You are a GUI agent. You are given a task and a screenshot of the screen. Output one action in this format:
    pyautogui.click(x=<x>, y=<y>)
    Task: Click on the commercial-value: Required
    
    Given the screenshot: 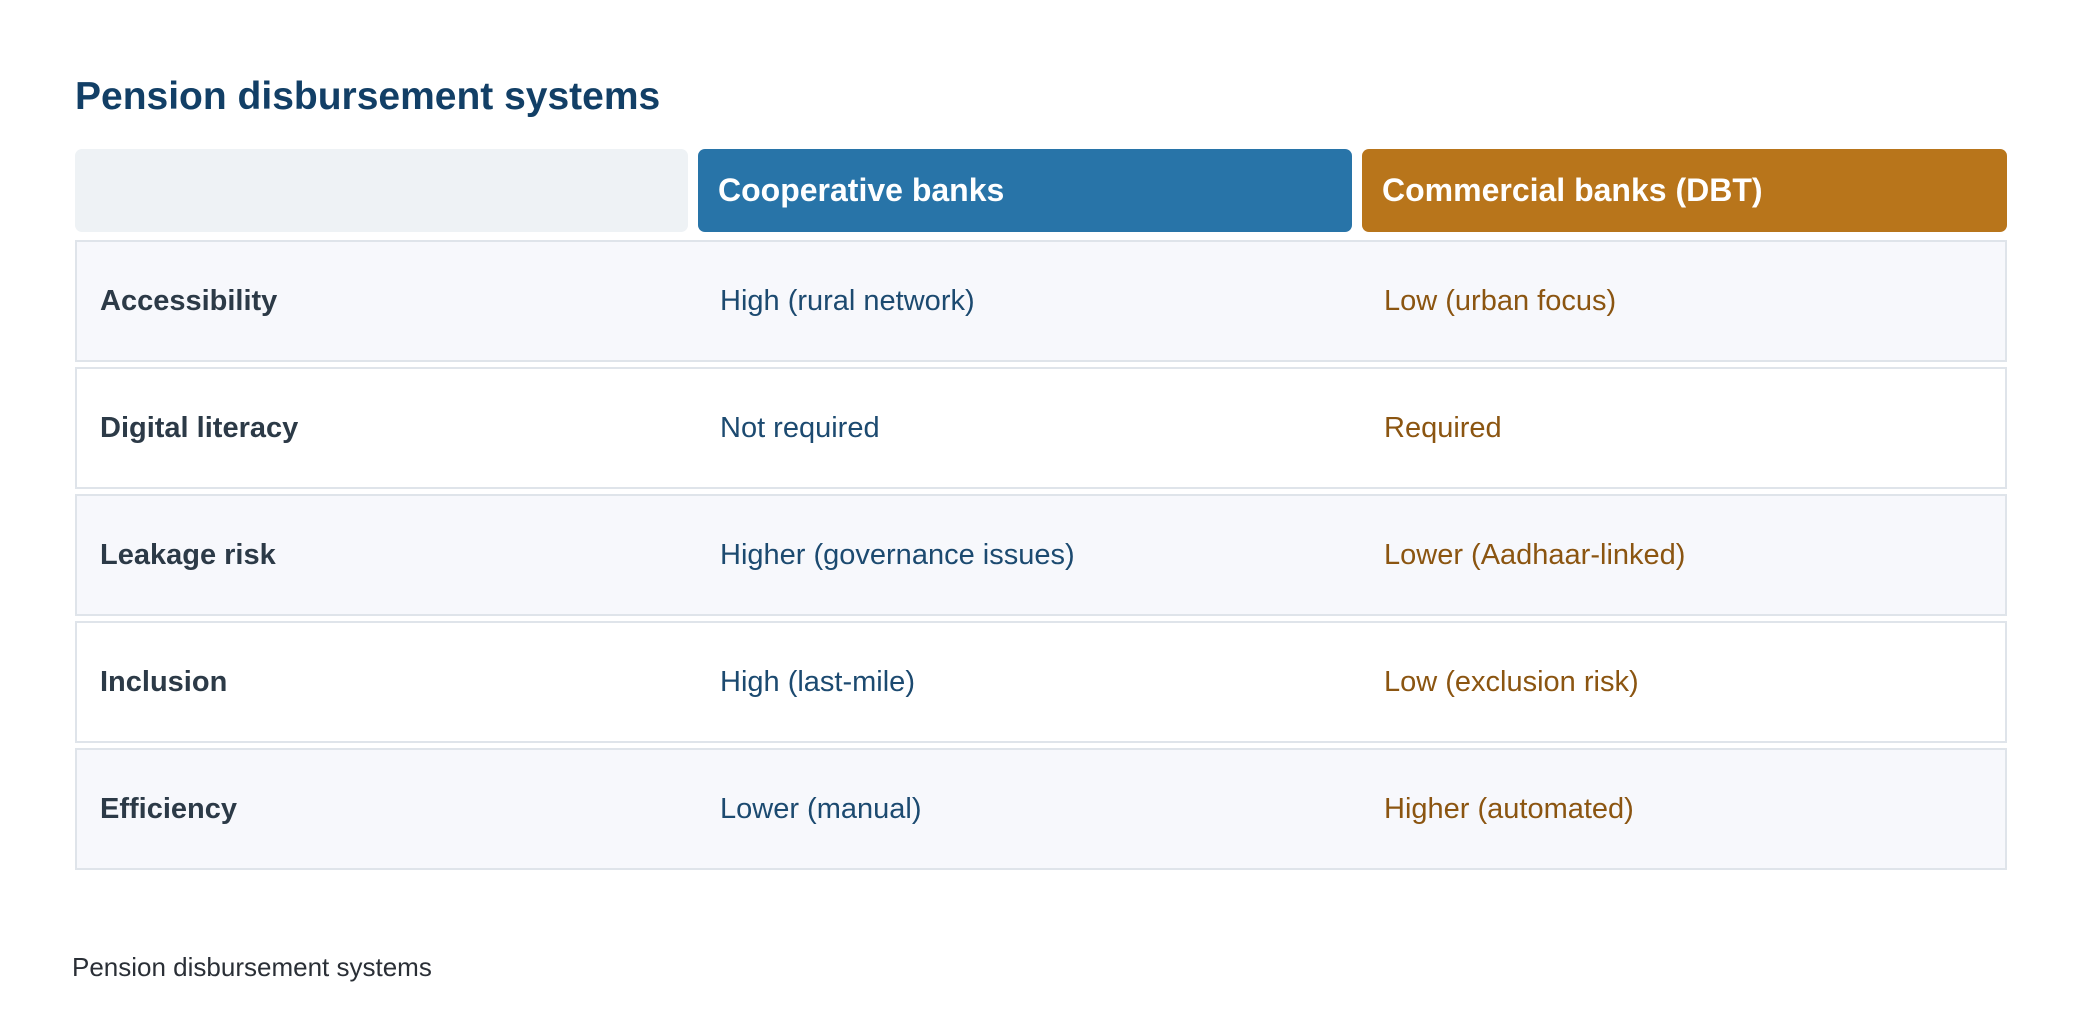 What is the action you would take?
    pyautogui.click(x=1443, y=427)
    